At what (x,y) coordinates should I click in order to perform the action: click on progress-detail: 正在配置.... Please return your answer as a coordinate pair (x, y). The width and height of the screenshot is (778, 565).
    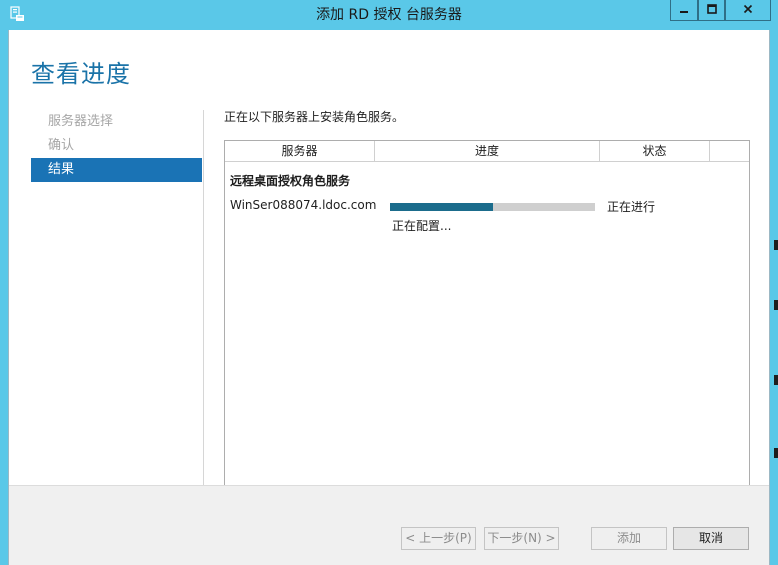
    Looking at the image, I should click on (422, 226).